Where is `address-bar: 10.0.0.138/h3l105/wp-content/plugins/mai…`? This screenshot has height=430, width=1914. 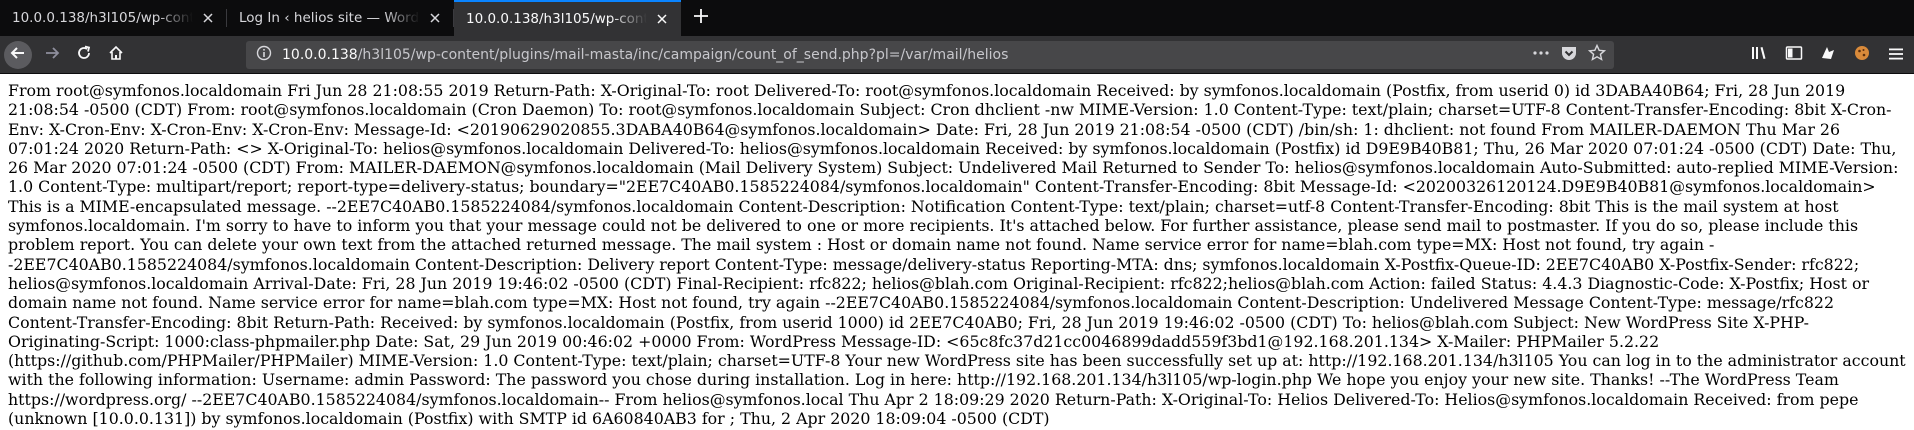 address-bar: 10.0.0.138/h3l105/wp-content/plugins/mai… is located at coordinates (930, 55).